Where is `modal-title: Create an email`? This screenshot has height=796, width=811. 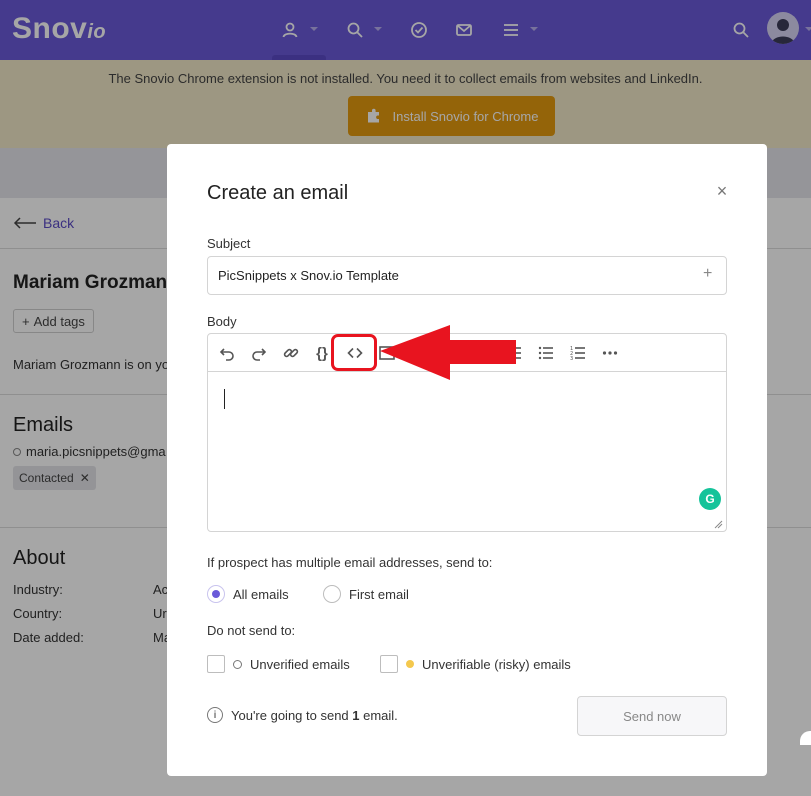 modal-title: Create an email is located at coordinates (278, 193).